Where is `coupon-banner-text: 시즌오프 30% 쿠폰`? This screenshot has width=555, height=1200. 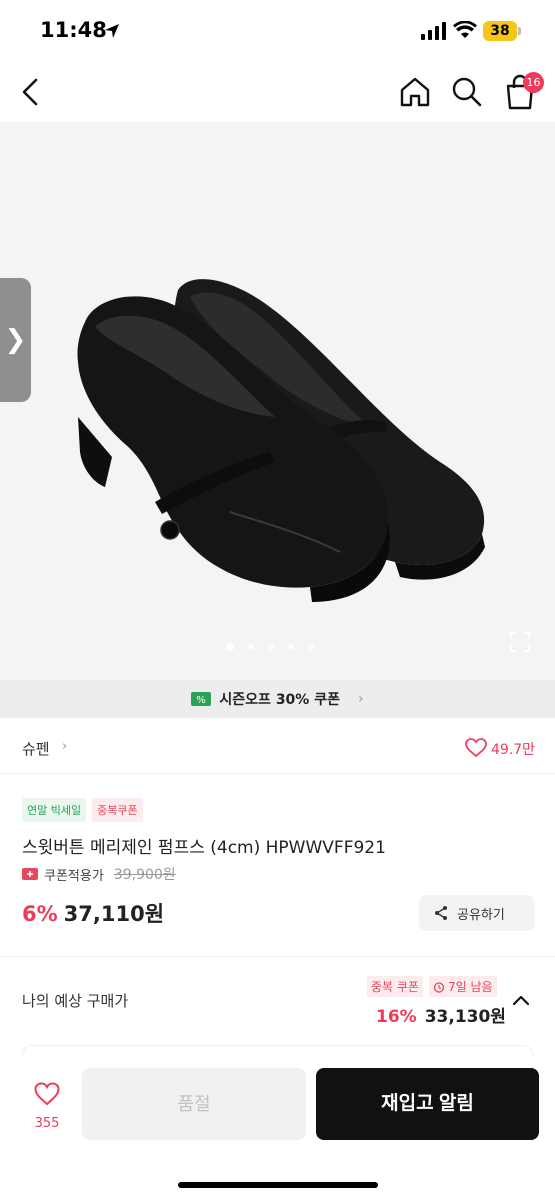
coupon-banner-text: 시즌오프 30% 쿠폰 is located at coordinates (279, 700).